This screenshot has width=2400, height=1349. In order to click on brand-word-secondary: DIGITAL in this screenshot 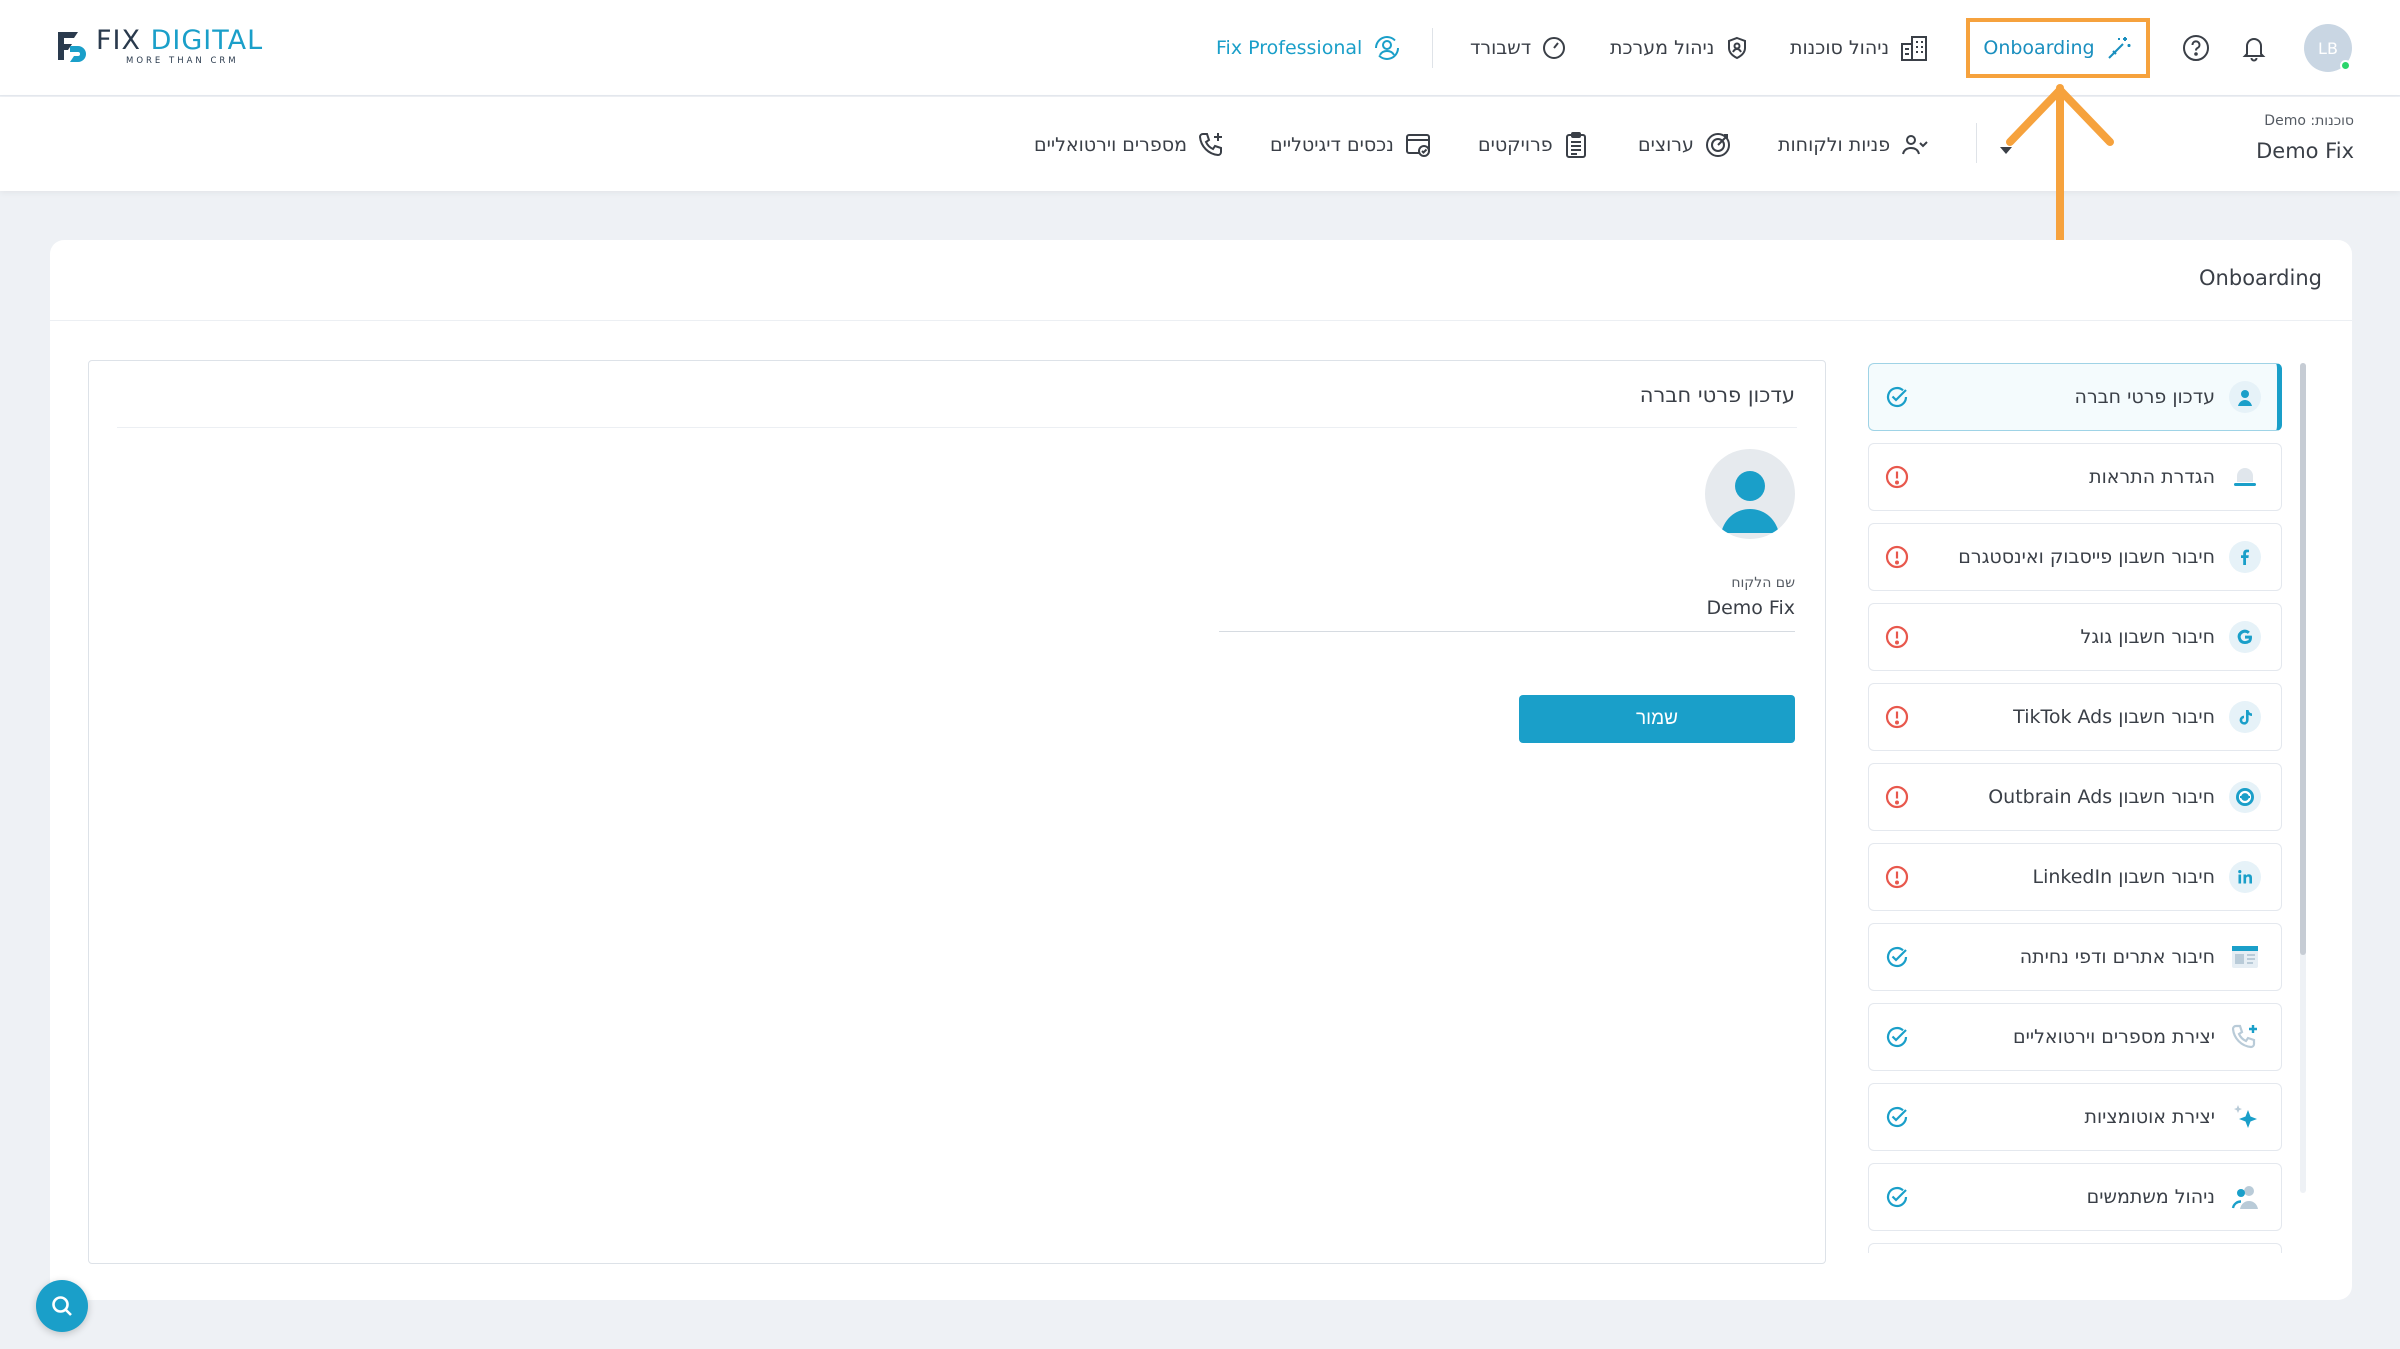, I will do `click(207, 40)`.